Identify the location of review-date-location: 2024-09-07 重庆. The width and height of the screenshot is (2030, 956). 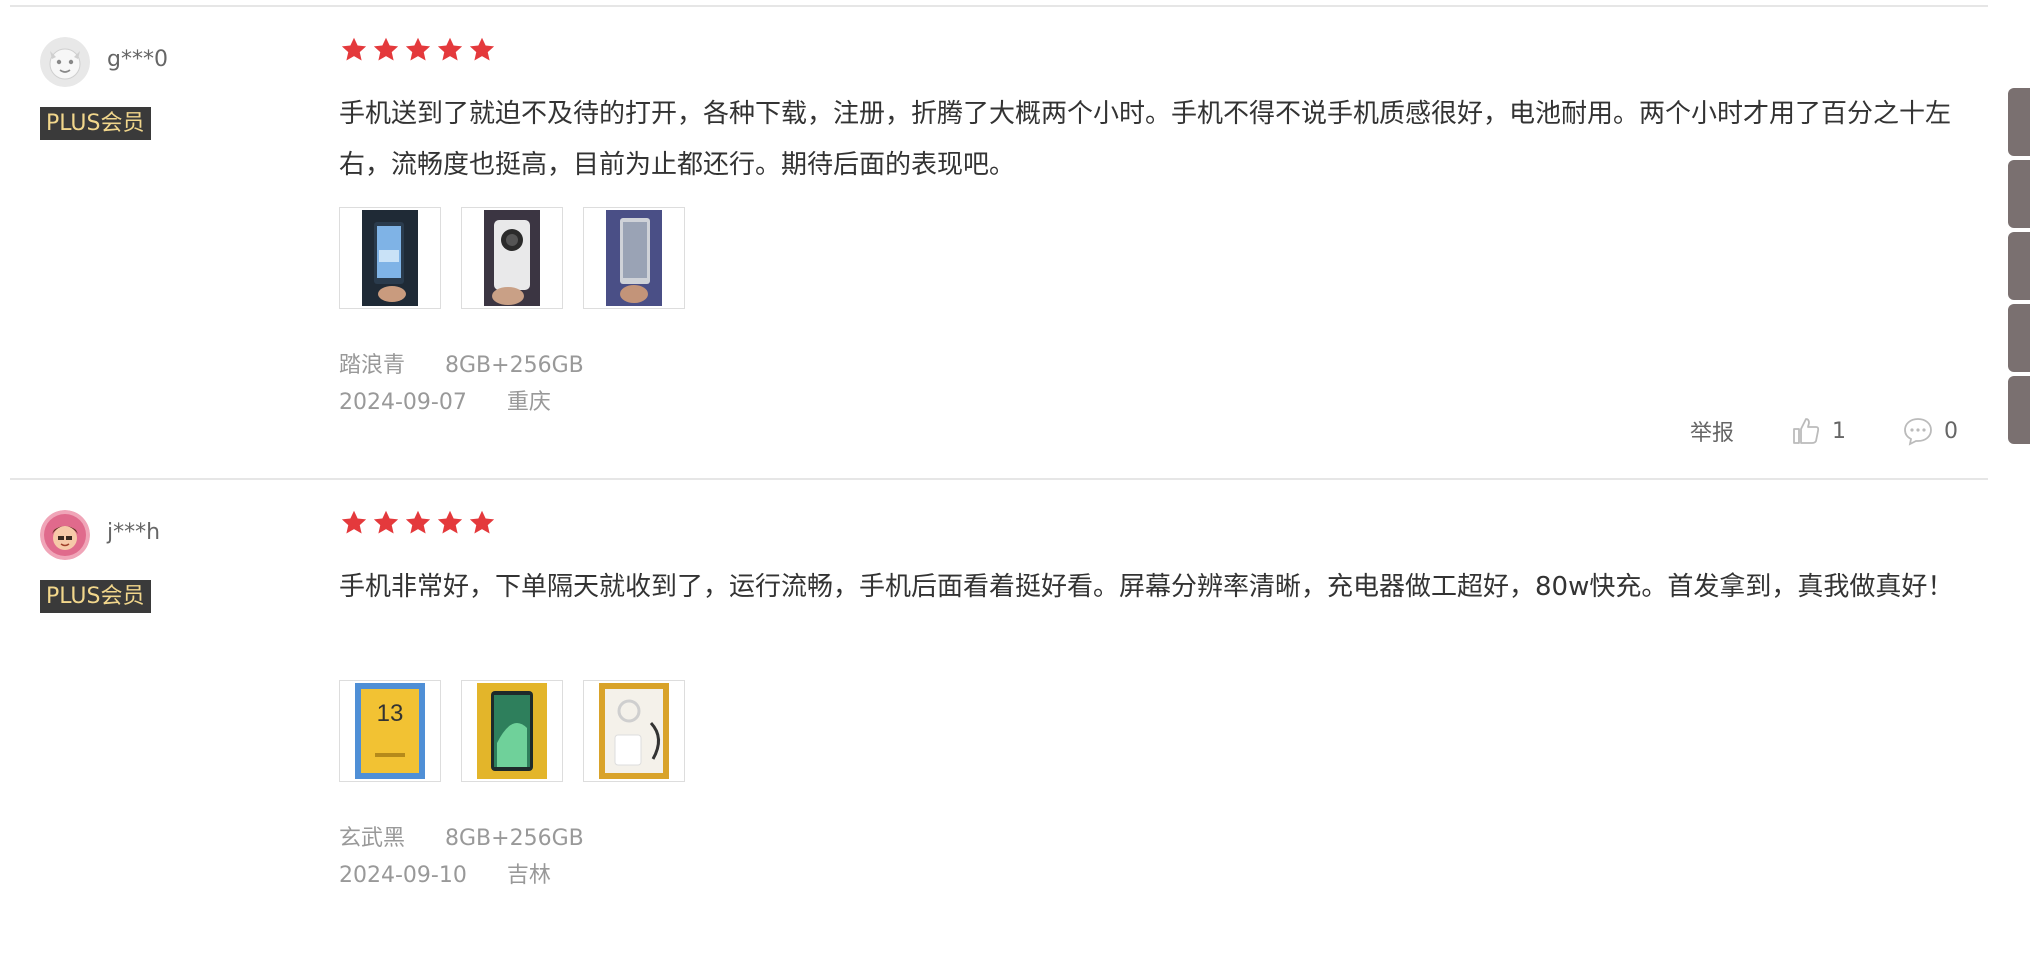
(445, 400).